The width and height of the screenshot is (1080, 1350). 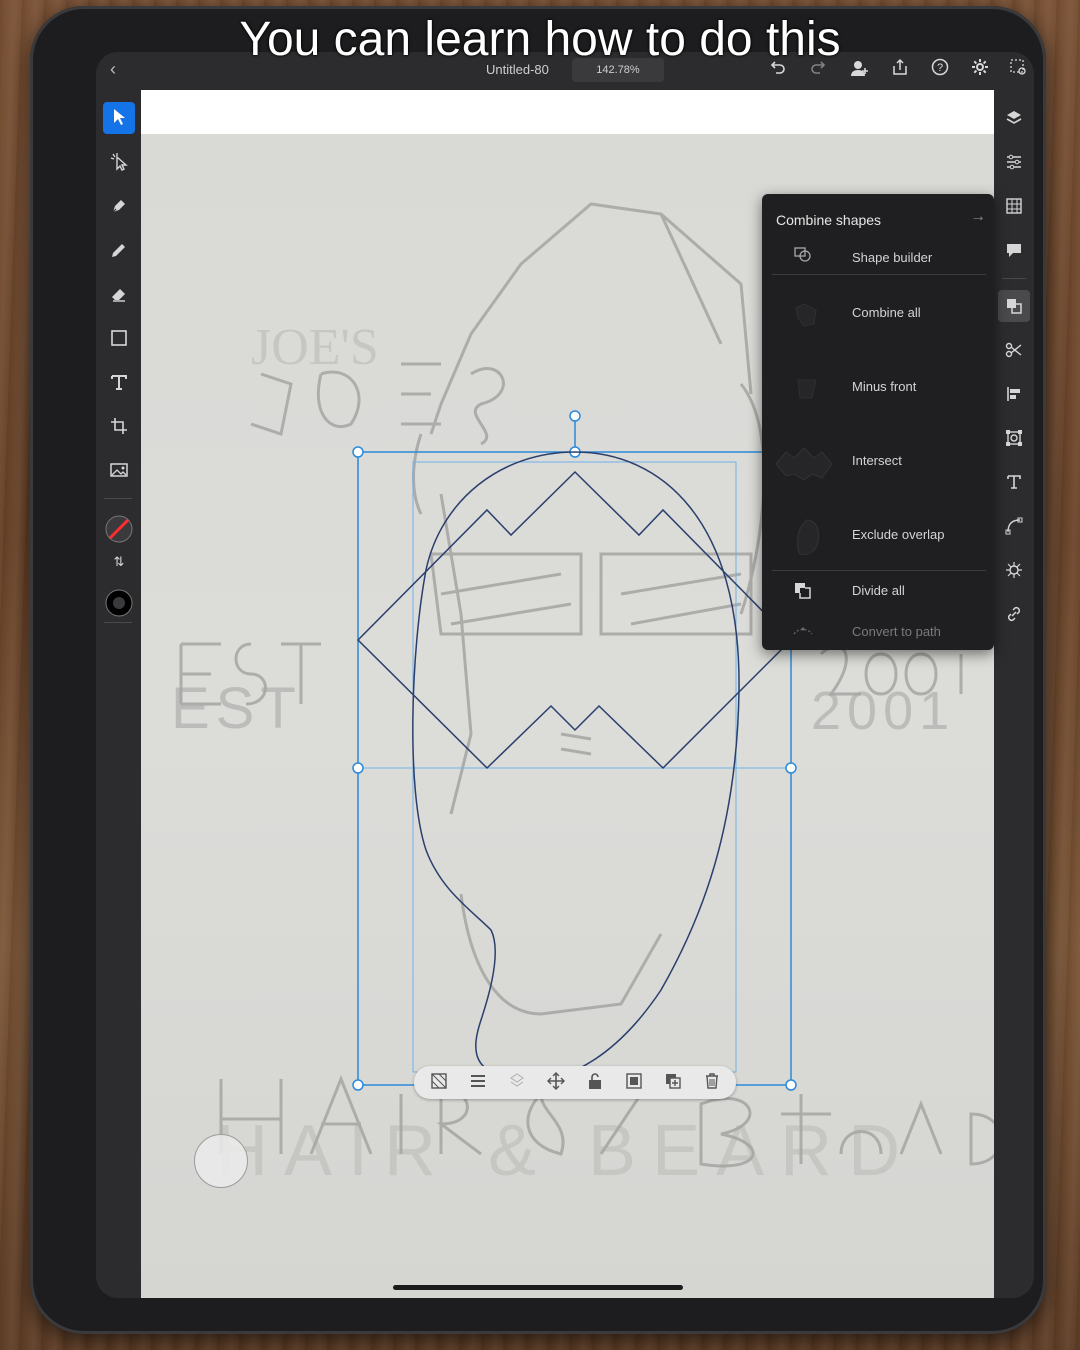 I want to click on combine-all-icon, so click(x=805, y=313).